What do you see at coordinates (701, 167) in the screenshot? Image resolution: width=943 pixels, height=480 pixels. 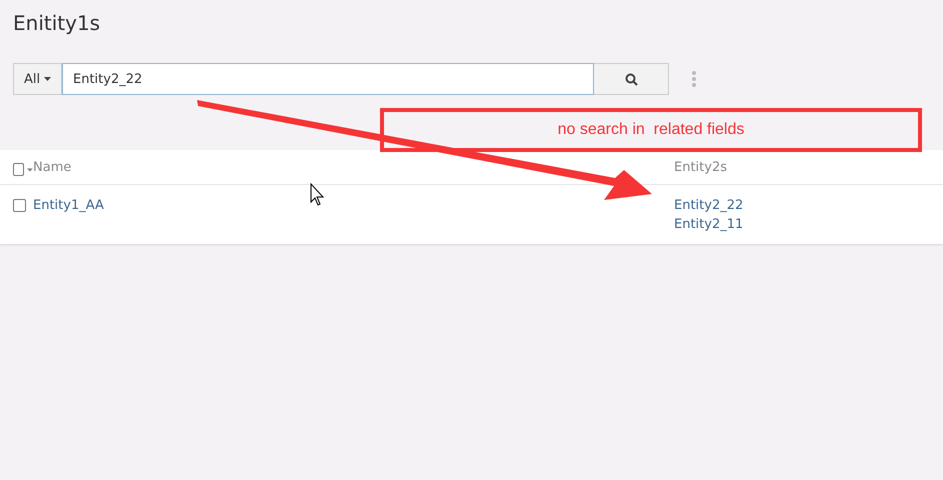 I see `column-header: Entity2s` at bounding box center [701, 167].